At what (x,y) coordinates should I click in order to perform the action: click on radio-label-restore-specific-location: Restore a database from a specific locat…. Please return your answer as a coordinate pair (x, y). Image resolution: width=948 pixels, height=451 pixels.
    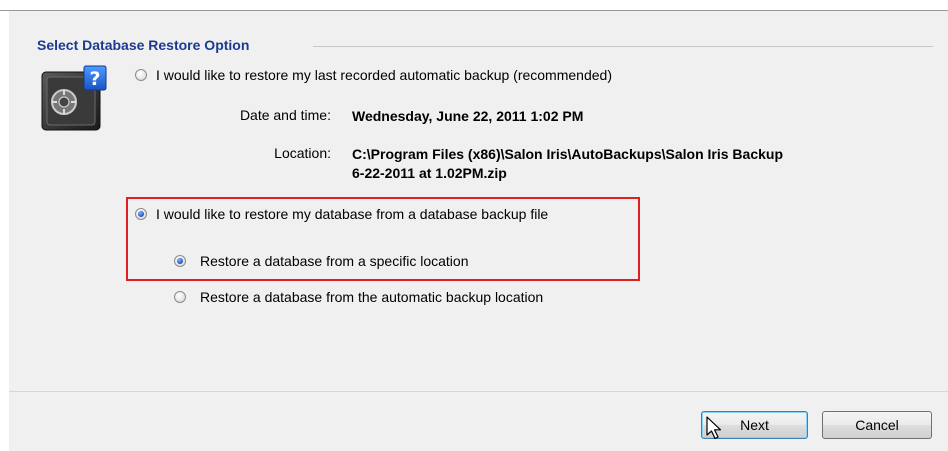
    Looking at the image, I should click on (334, 261).